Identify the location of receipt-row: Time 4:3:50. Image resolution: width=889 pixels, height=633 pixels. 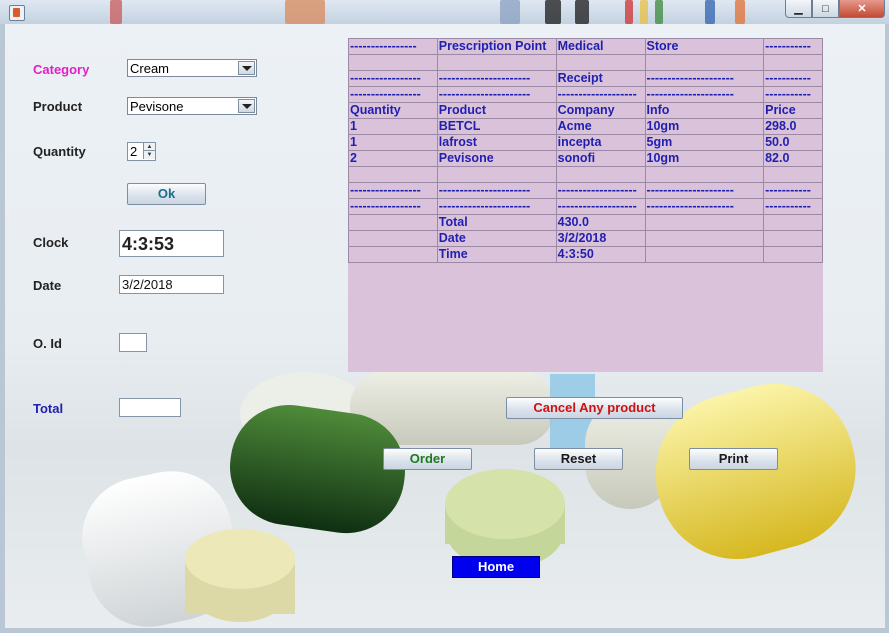
(585, 254).